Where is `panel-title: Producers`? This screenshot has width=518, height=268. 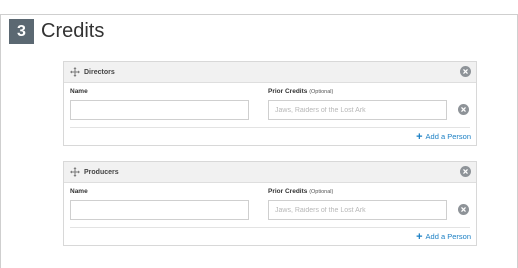 panel-title: Producers is located at coordinates (101, 172).